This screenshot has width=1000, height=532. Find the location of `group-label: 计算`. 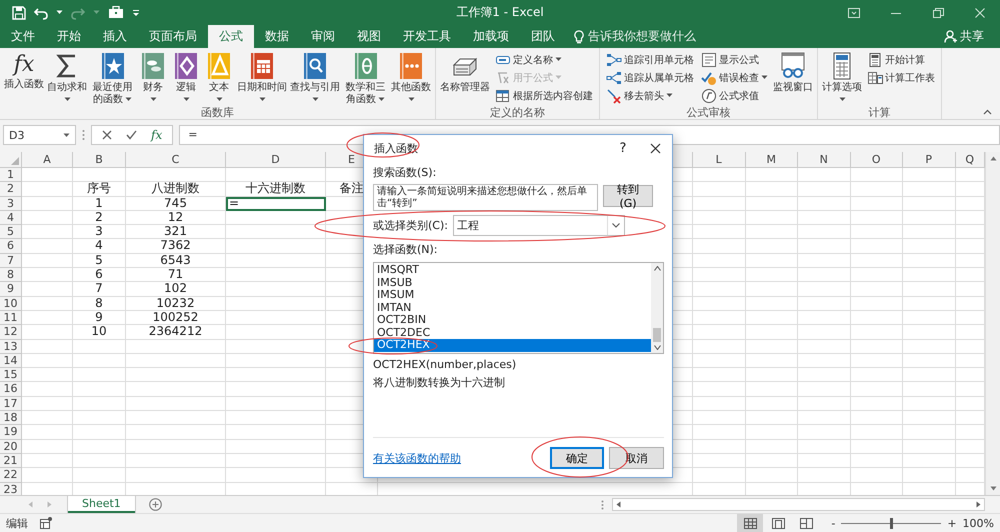

group-label: 计算 is located at coordinates (879, 113).